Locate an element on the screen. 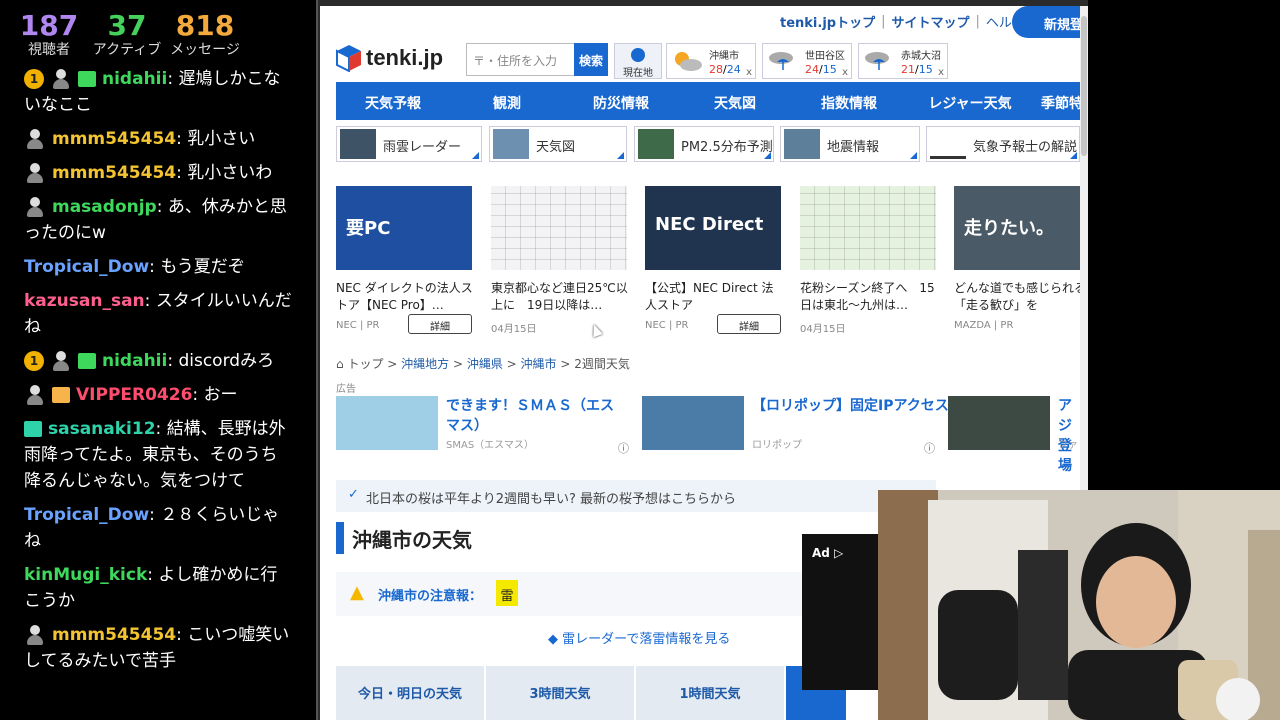  city-temps: 28/24 is located at coordinates (725, 69).